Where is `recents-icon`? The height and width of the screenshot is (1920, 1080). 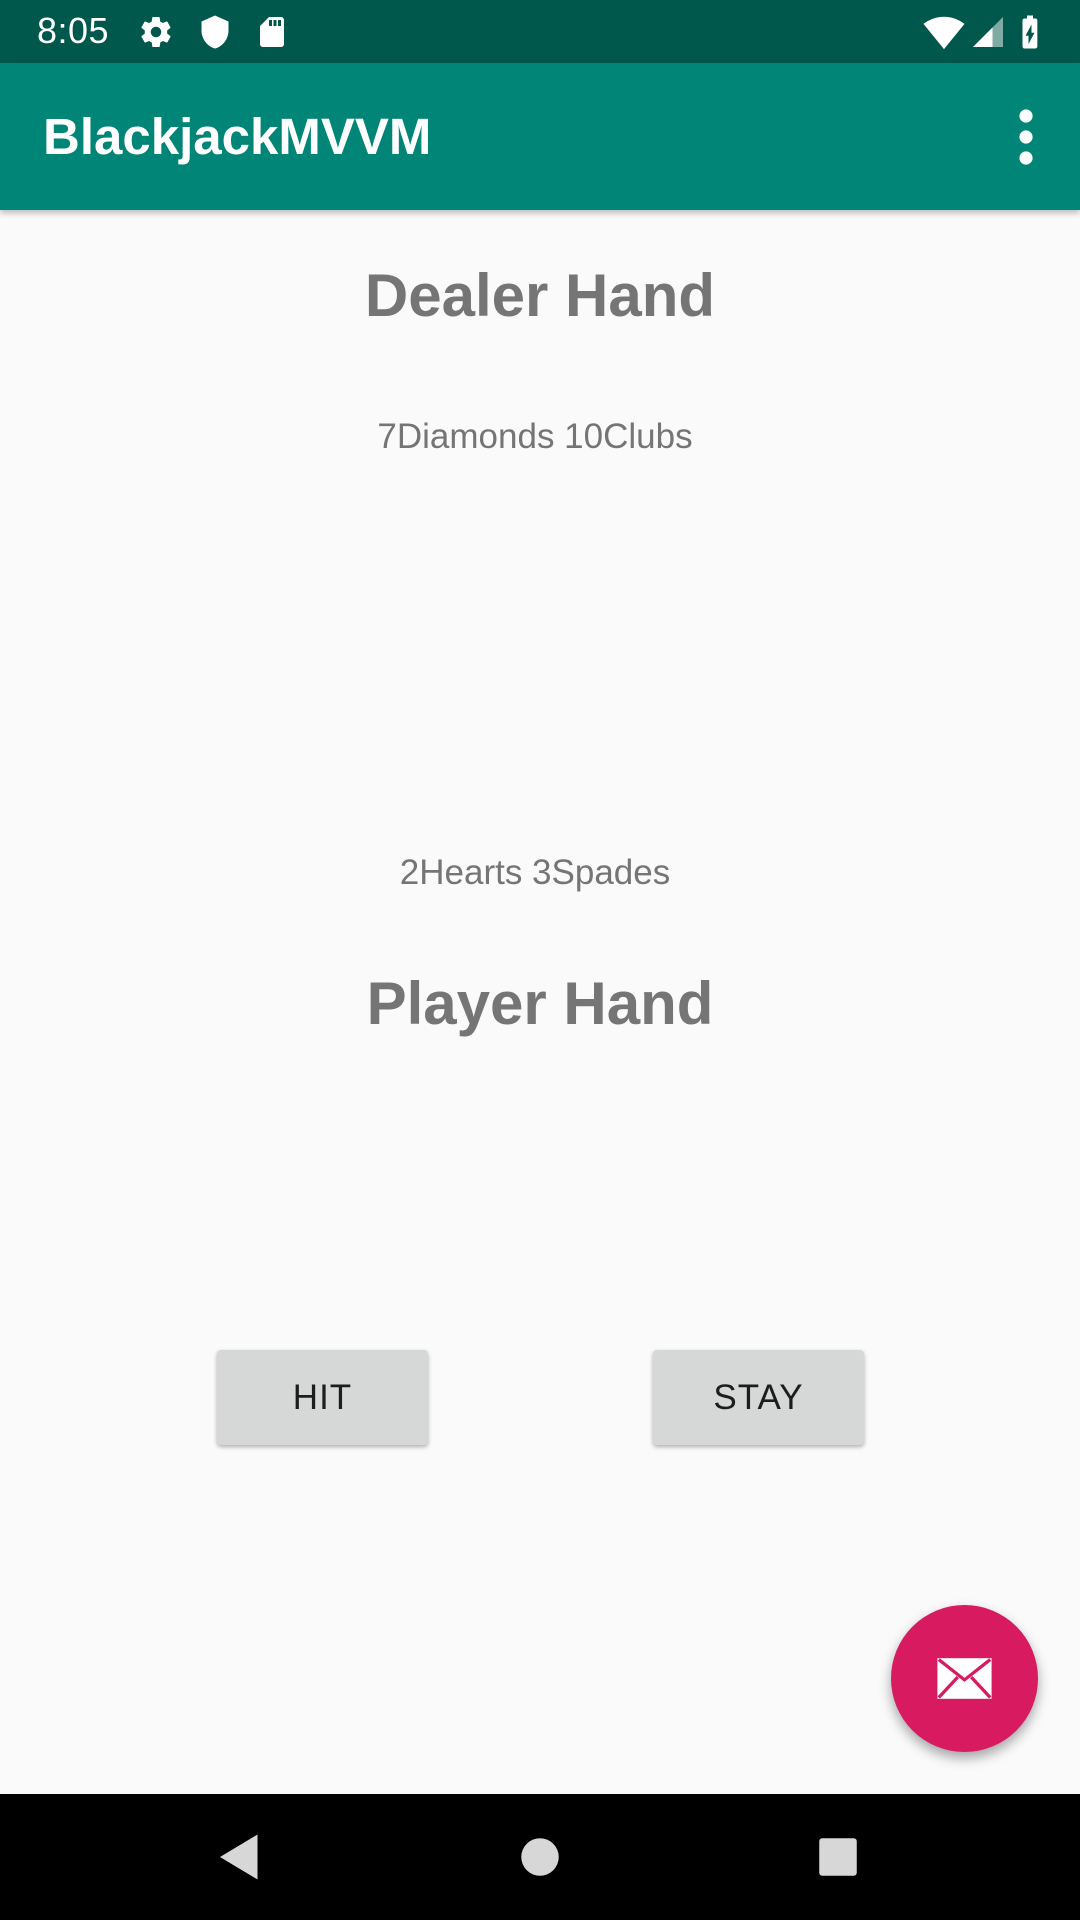
recents-icon is located at coordinates (838, 1857).